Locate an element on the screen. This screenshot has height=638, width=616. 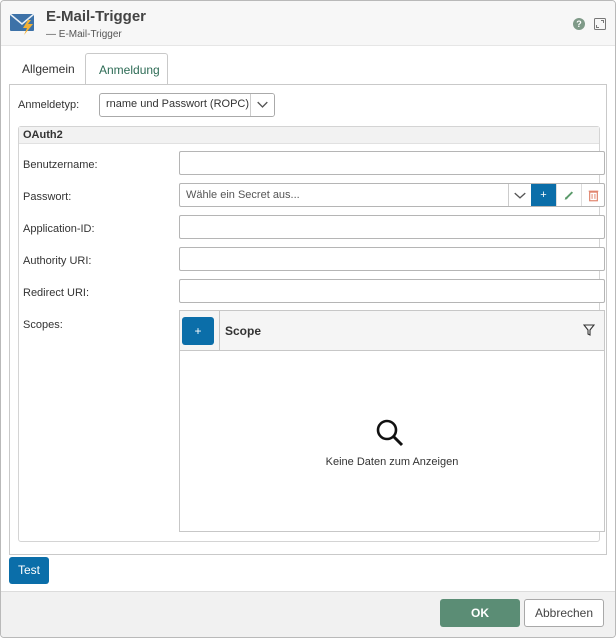
add-secret-button: + is located at coordinates (543, 195).